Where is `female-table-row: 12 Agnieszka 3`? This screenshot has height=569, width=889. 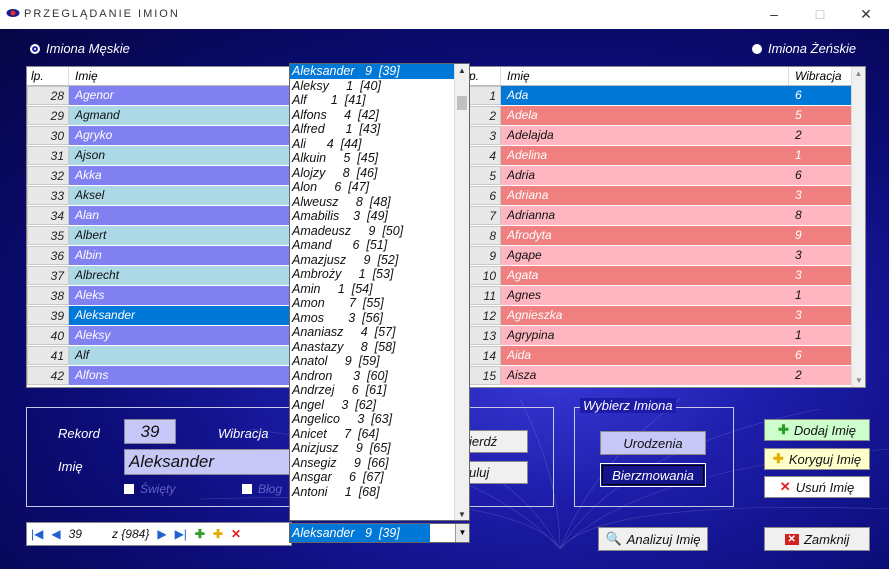 female-table-row: 12 Agnieszka 3 is located at coordinates (658, 316).